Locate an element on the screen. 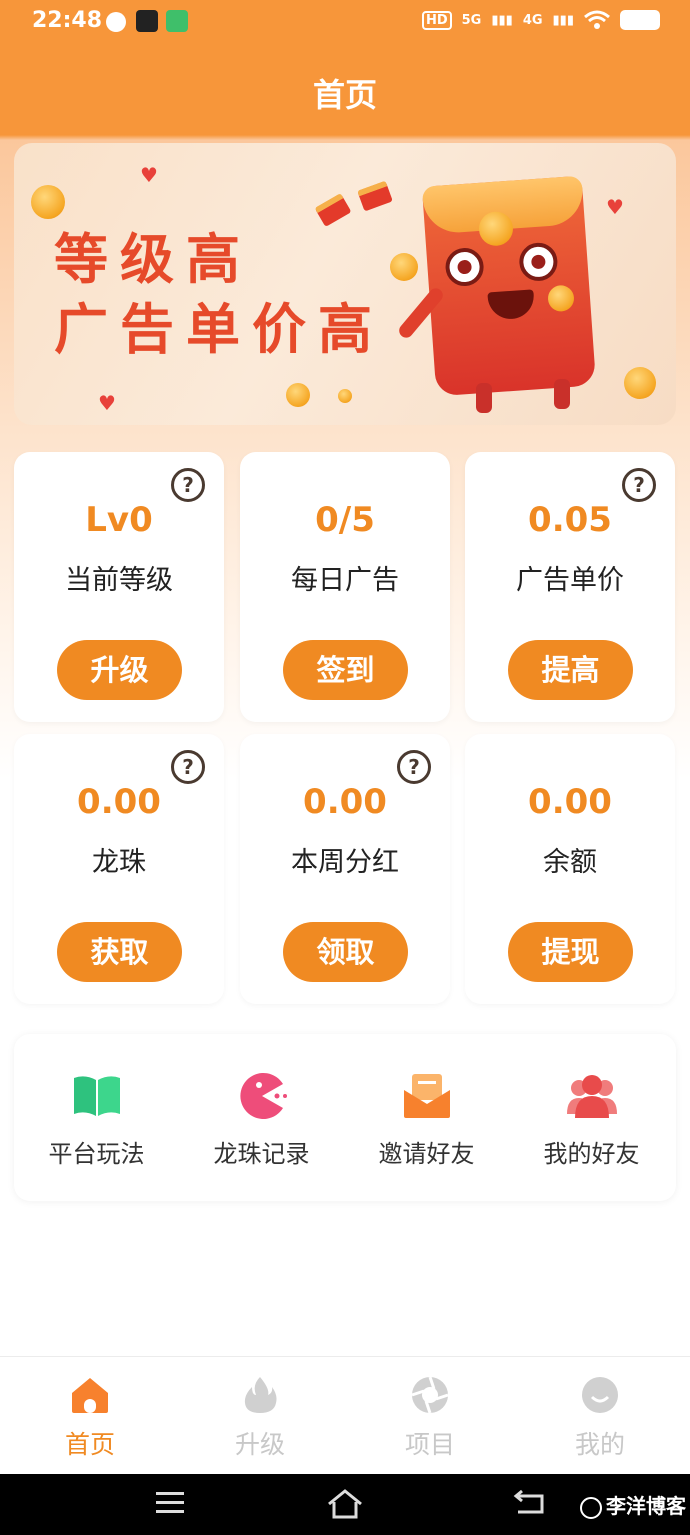 The height and width of the screenshot is (1535, 690). banner-line-1: 等级高 is located at coordinates (153, 259).